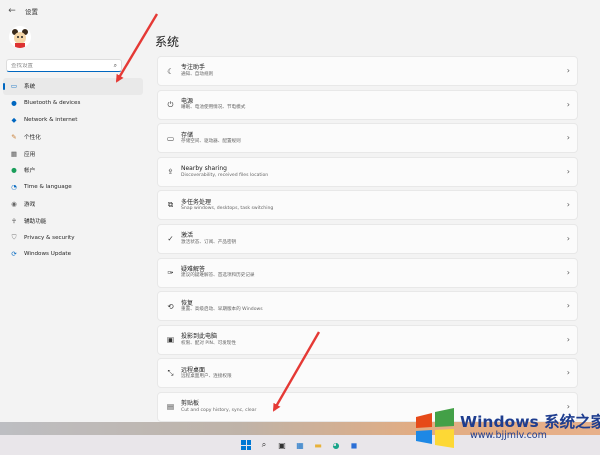 This screenshot has height=455, width=600. What do you see at coordinates (222, 310) in the screenshot?
I see `row-subtitle: 重置、高级启动、早期版本的 Windows` at bounding box center [222, 310].